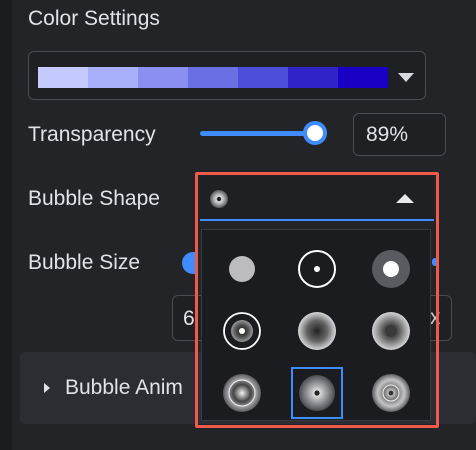 The image size is (476, 450). I want to click on bubble-size-label: Bubble Size, so click(84, 262).